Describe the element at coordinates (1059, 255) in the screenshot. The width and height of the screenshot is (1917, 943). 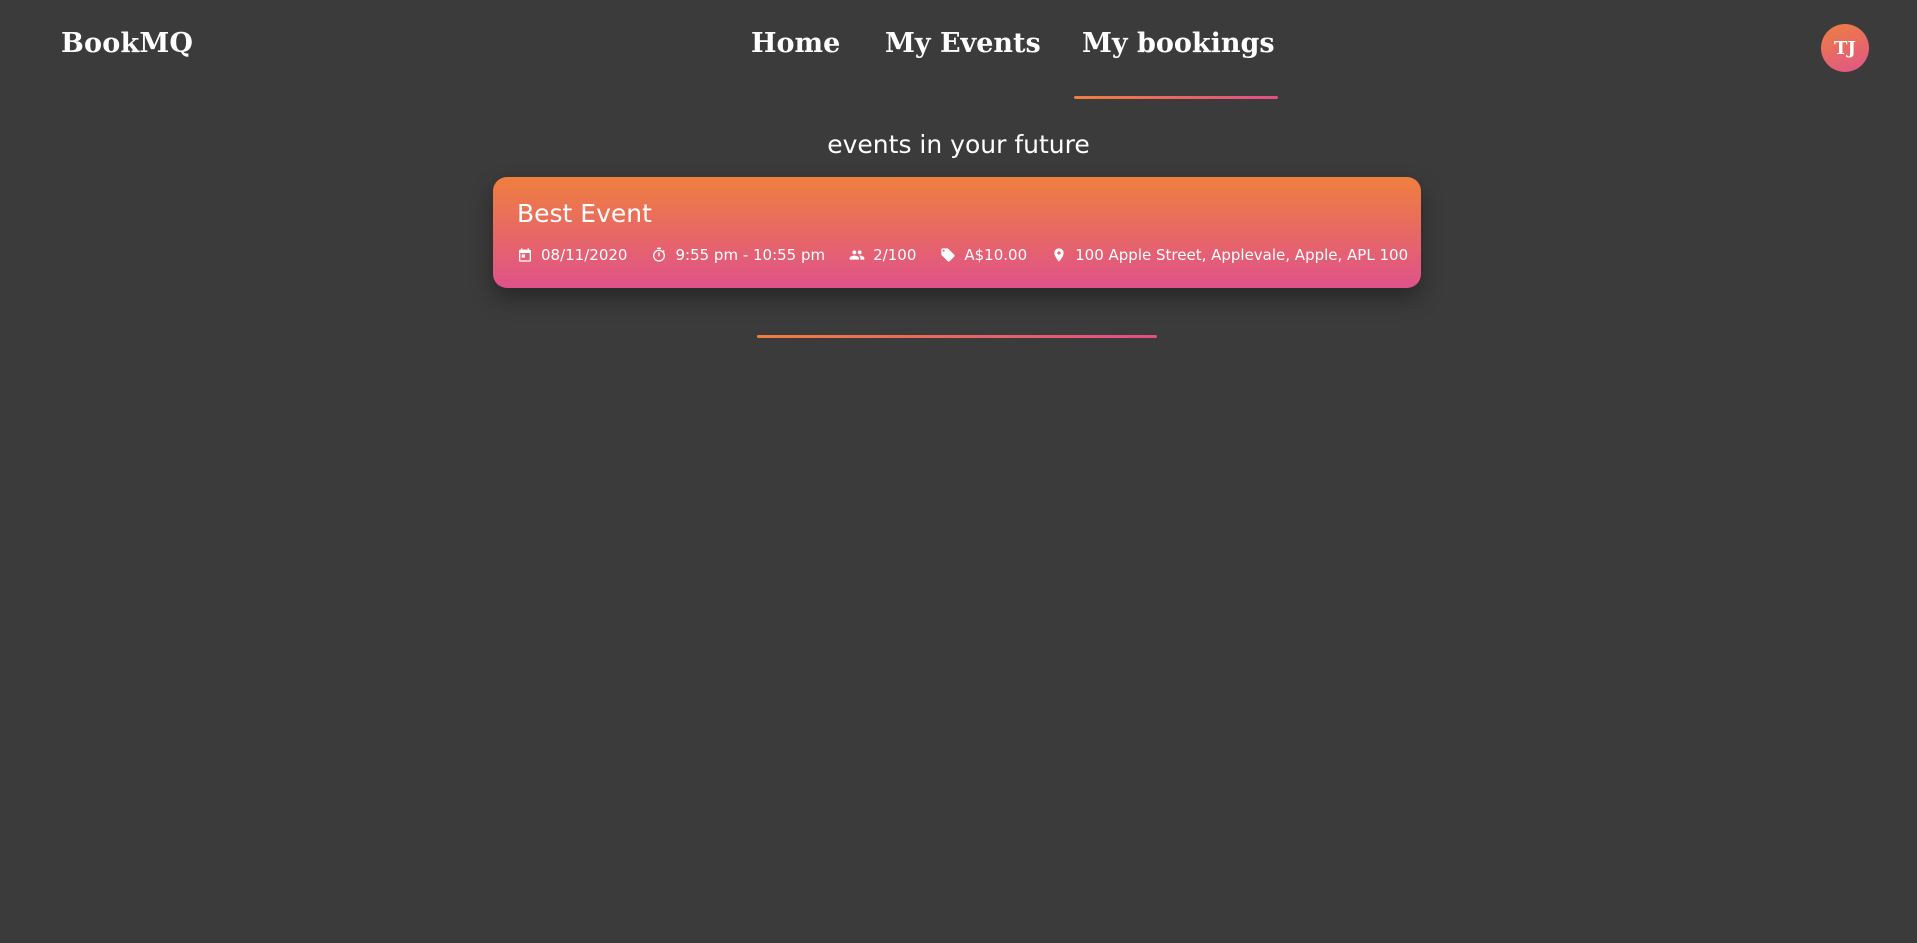
I see `location-pin-icon` at that location.